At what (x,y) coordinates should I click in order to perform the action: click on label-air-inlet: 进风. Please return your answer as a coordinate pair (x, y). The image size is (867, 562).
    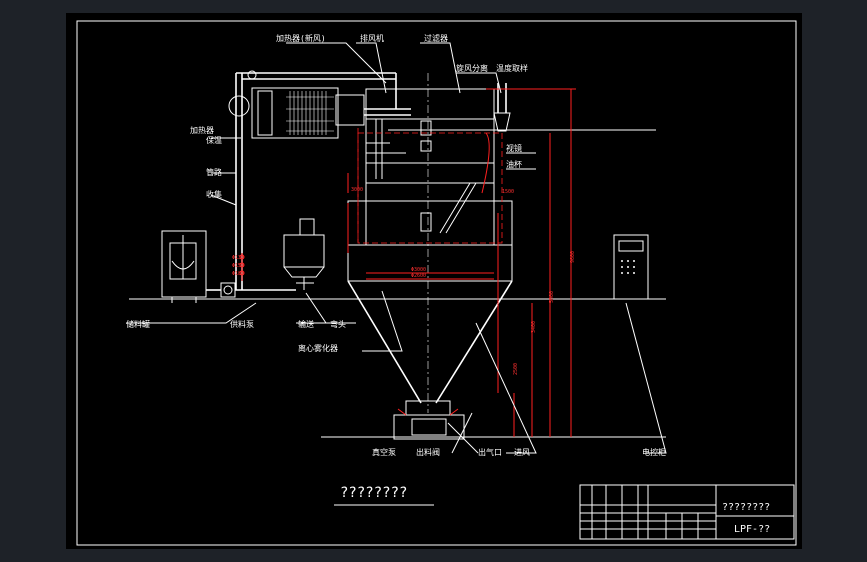
    Looking at the image, I should click on (522, 452).